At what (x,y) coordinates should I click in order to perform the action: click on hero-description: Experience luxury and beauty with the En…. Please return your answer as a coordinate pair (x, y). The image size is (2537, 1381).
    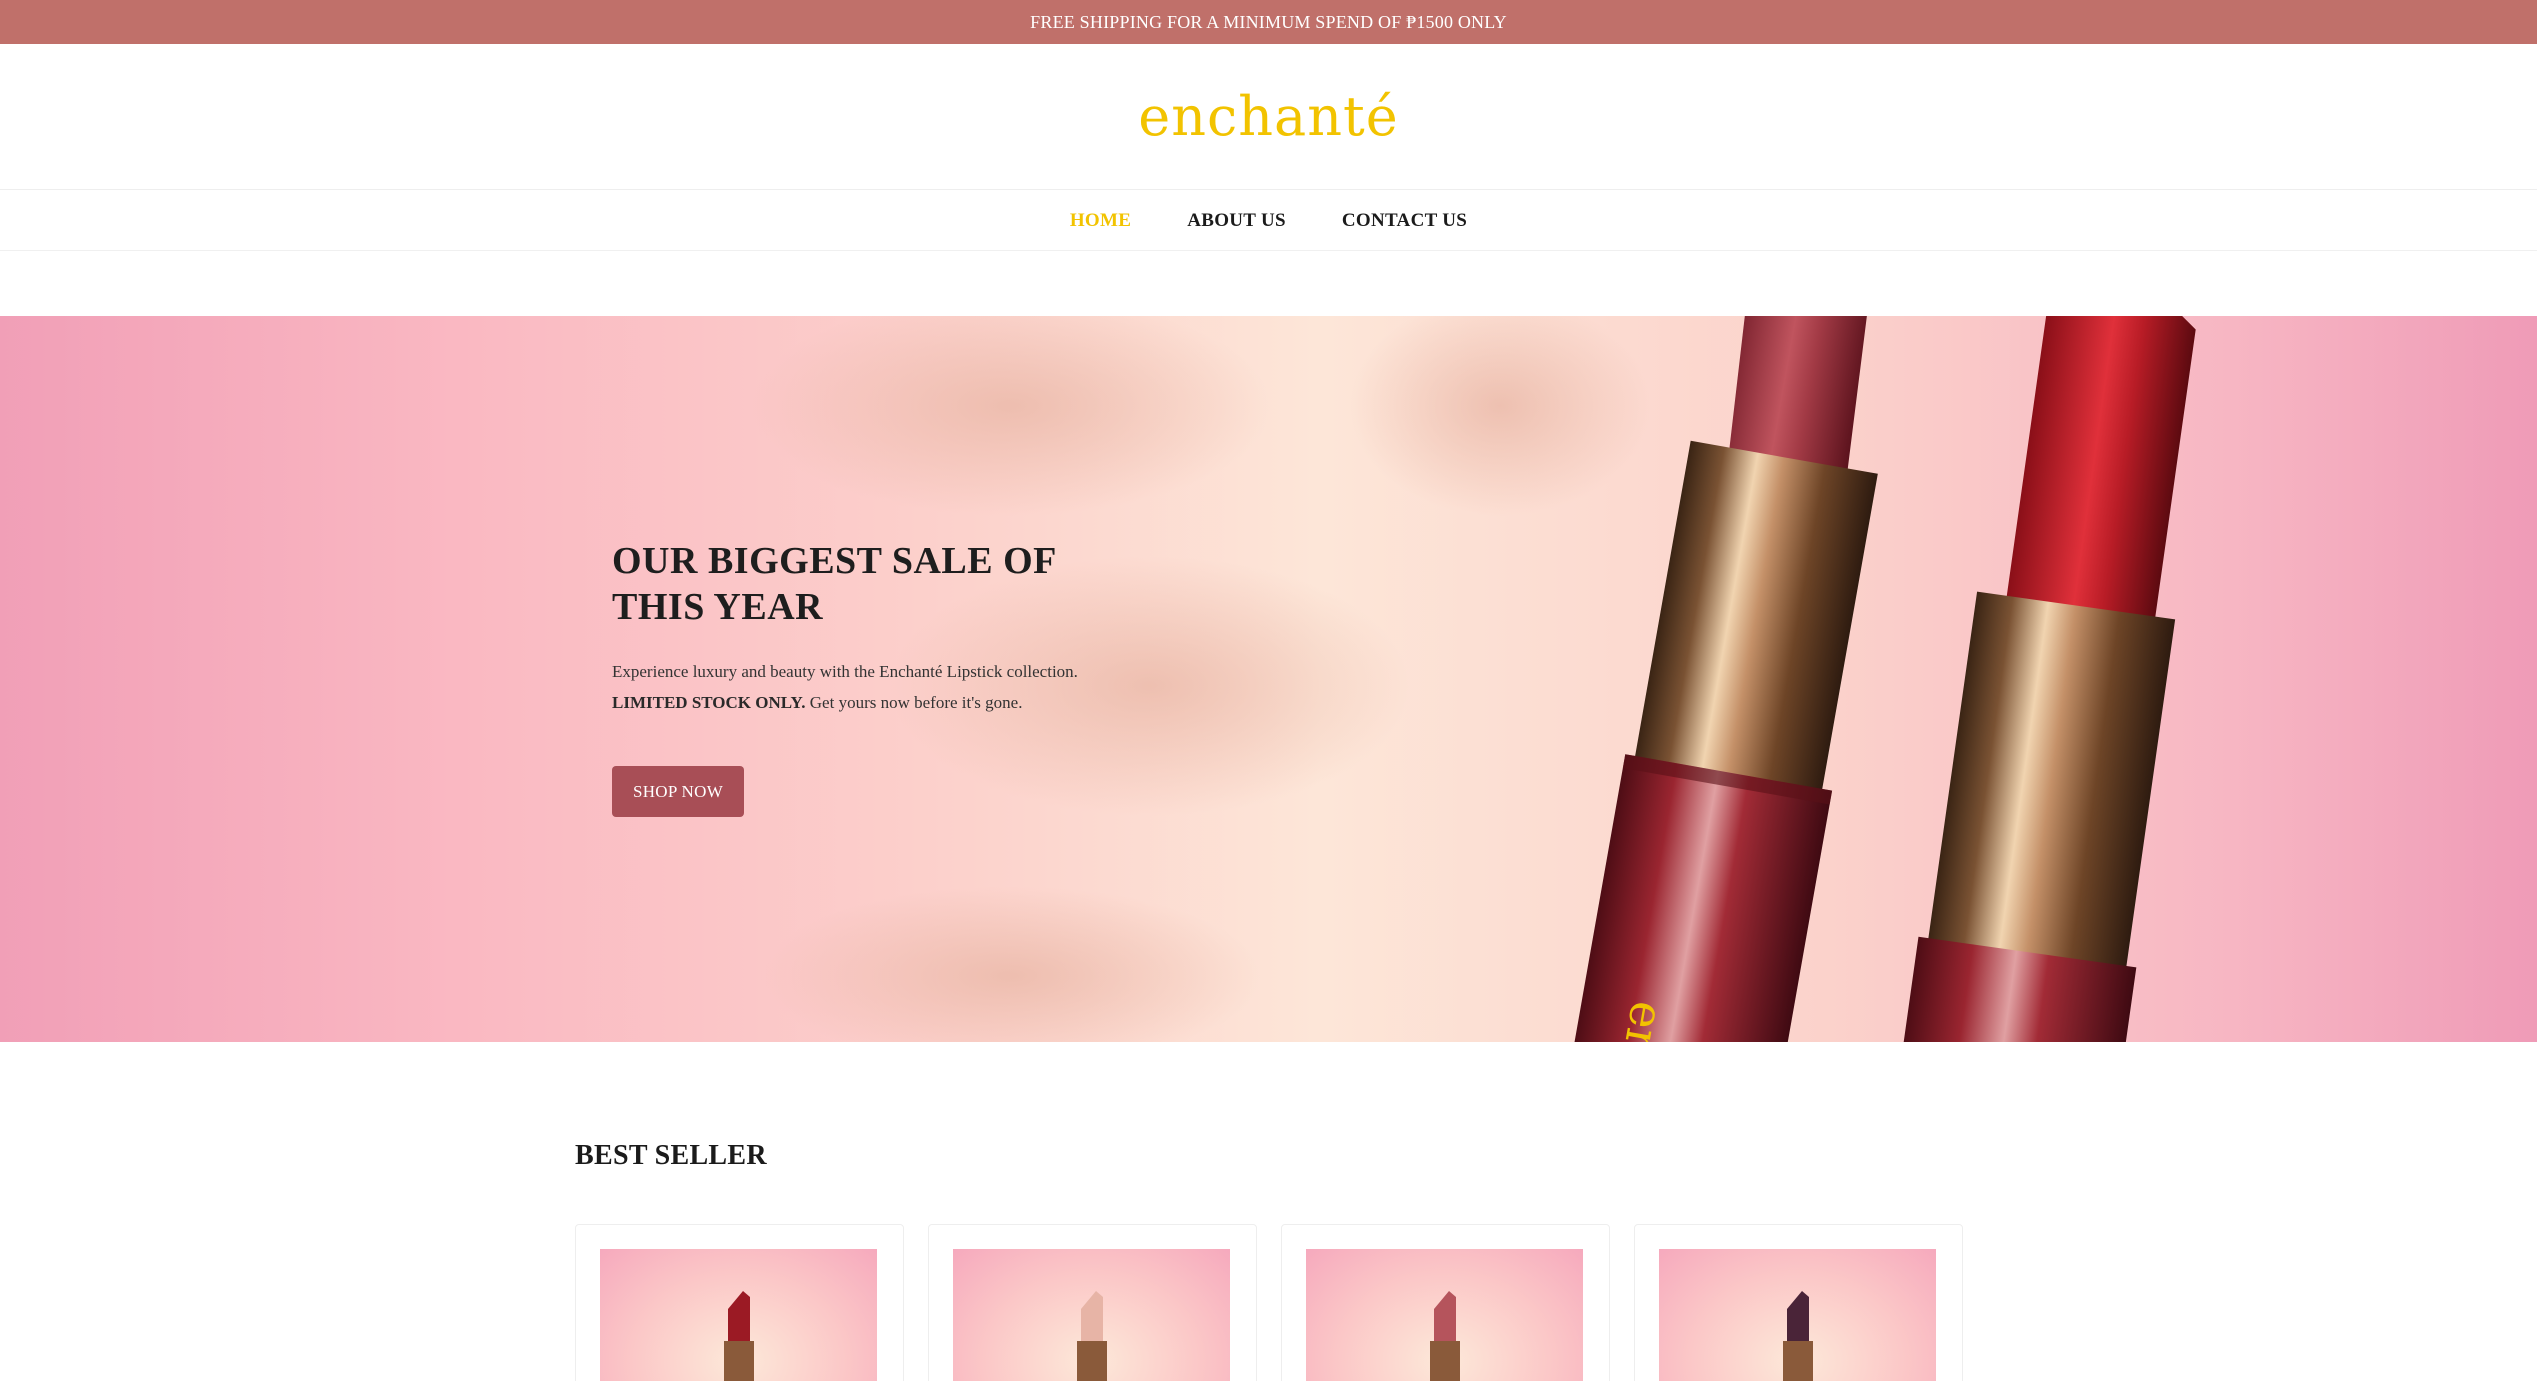
    Looking at the image, I should click on (892, 687).